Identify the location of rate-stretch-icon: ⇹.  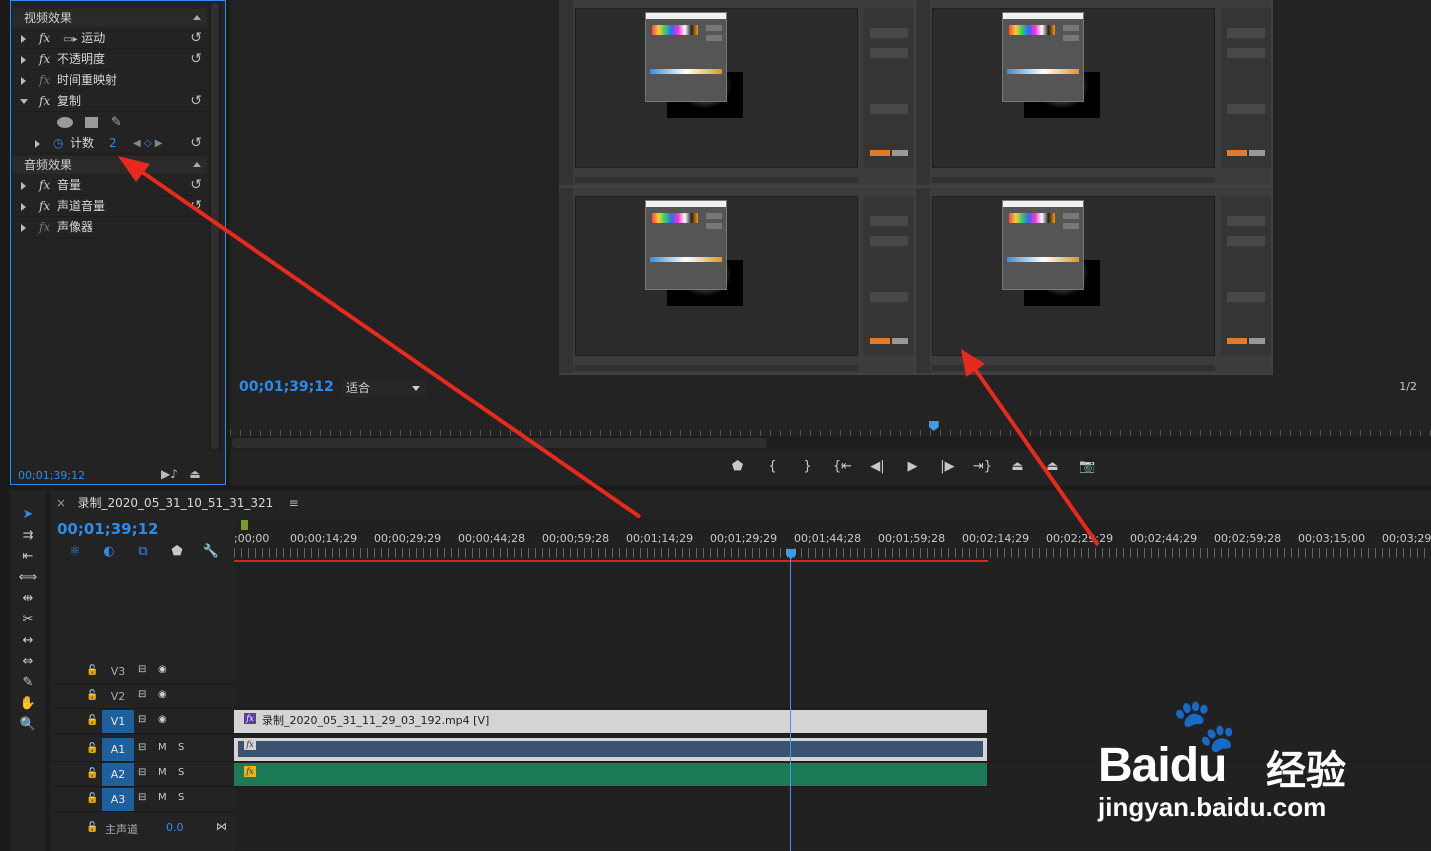
(28, 598).